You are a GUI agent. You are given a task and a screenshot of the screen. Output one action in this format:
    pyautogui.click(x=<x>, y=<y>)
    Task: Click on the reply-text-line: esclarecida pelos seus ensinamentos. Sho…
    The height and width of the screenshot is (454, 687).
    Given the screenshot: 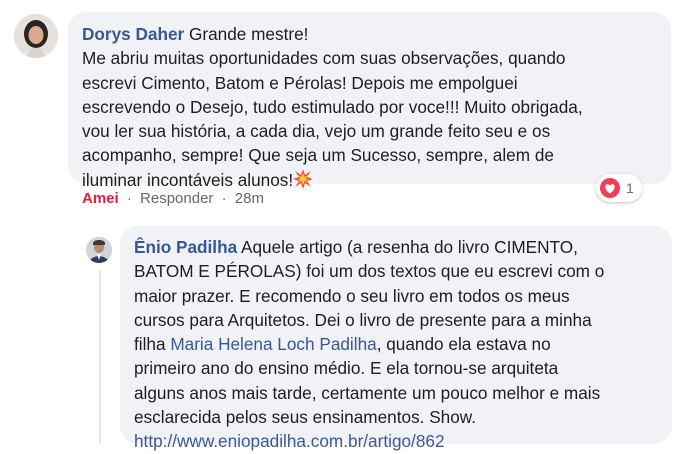 What is the action you would take?
    pyautogui.click(x=305, y=417)
    